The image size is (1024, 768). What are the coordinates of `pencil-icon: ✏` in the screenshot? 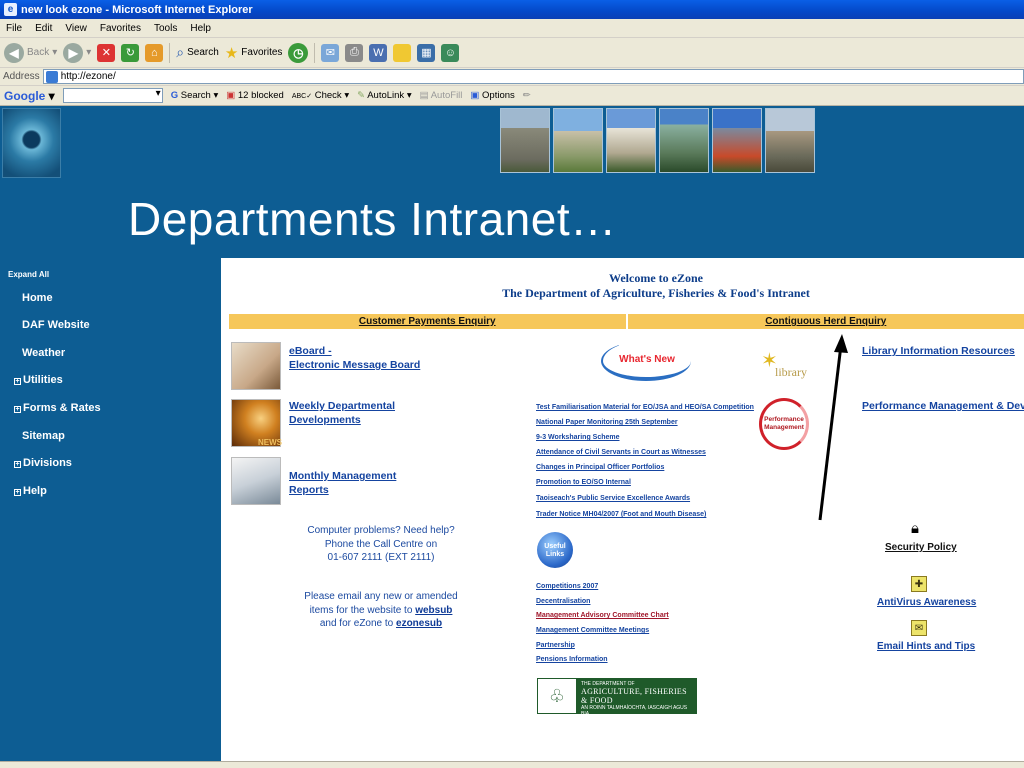 It's located at (527, 95).